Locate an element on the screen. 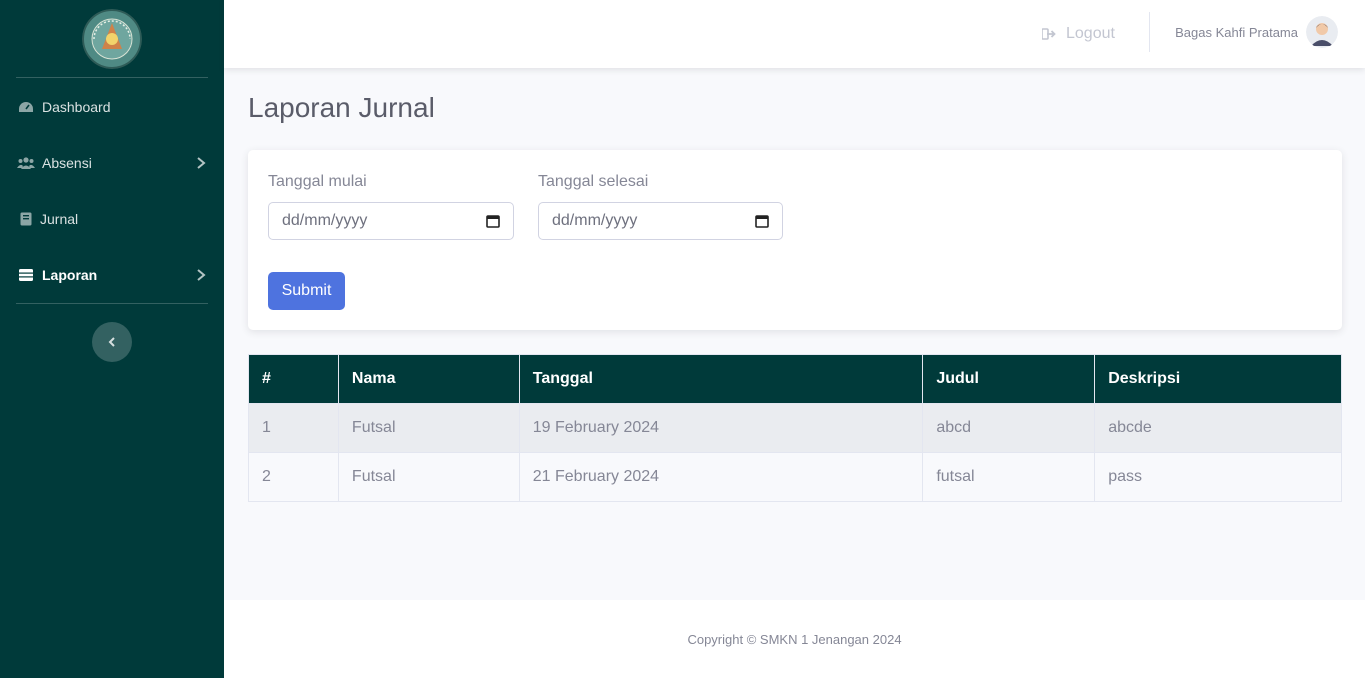 The height and width of the screenshot is (678, 1365). logout-label: Logout is located at coordinates (1090, 33).